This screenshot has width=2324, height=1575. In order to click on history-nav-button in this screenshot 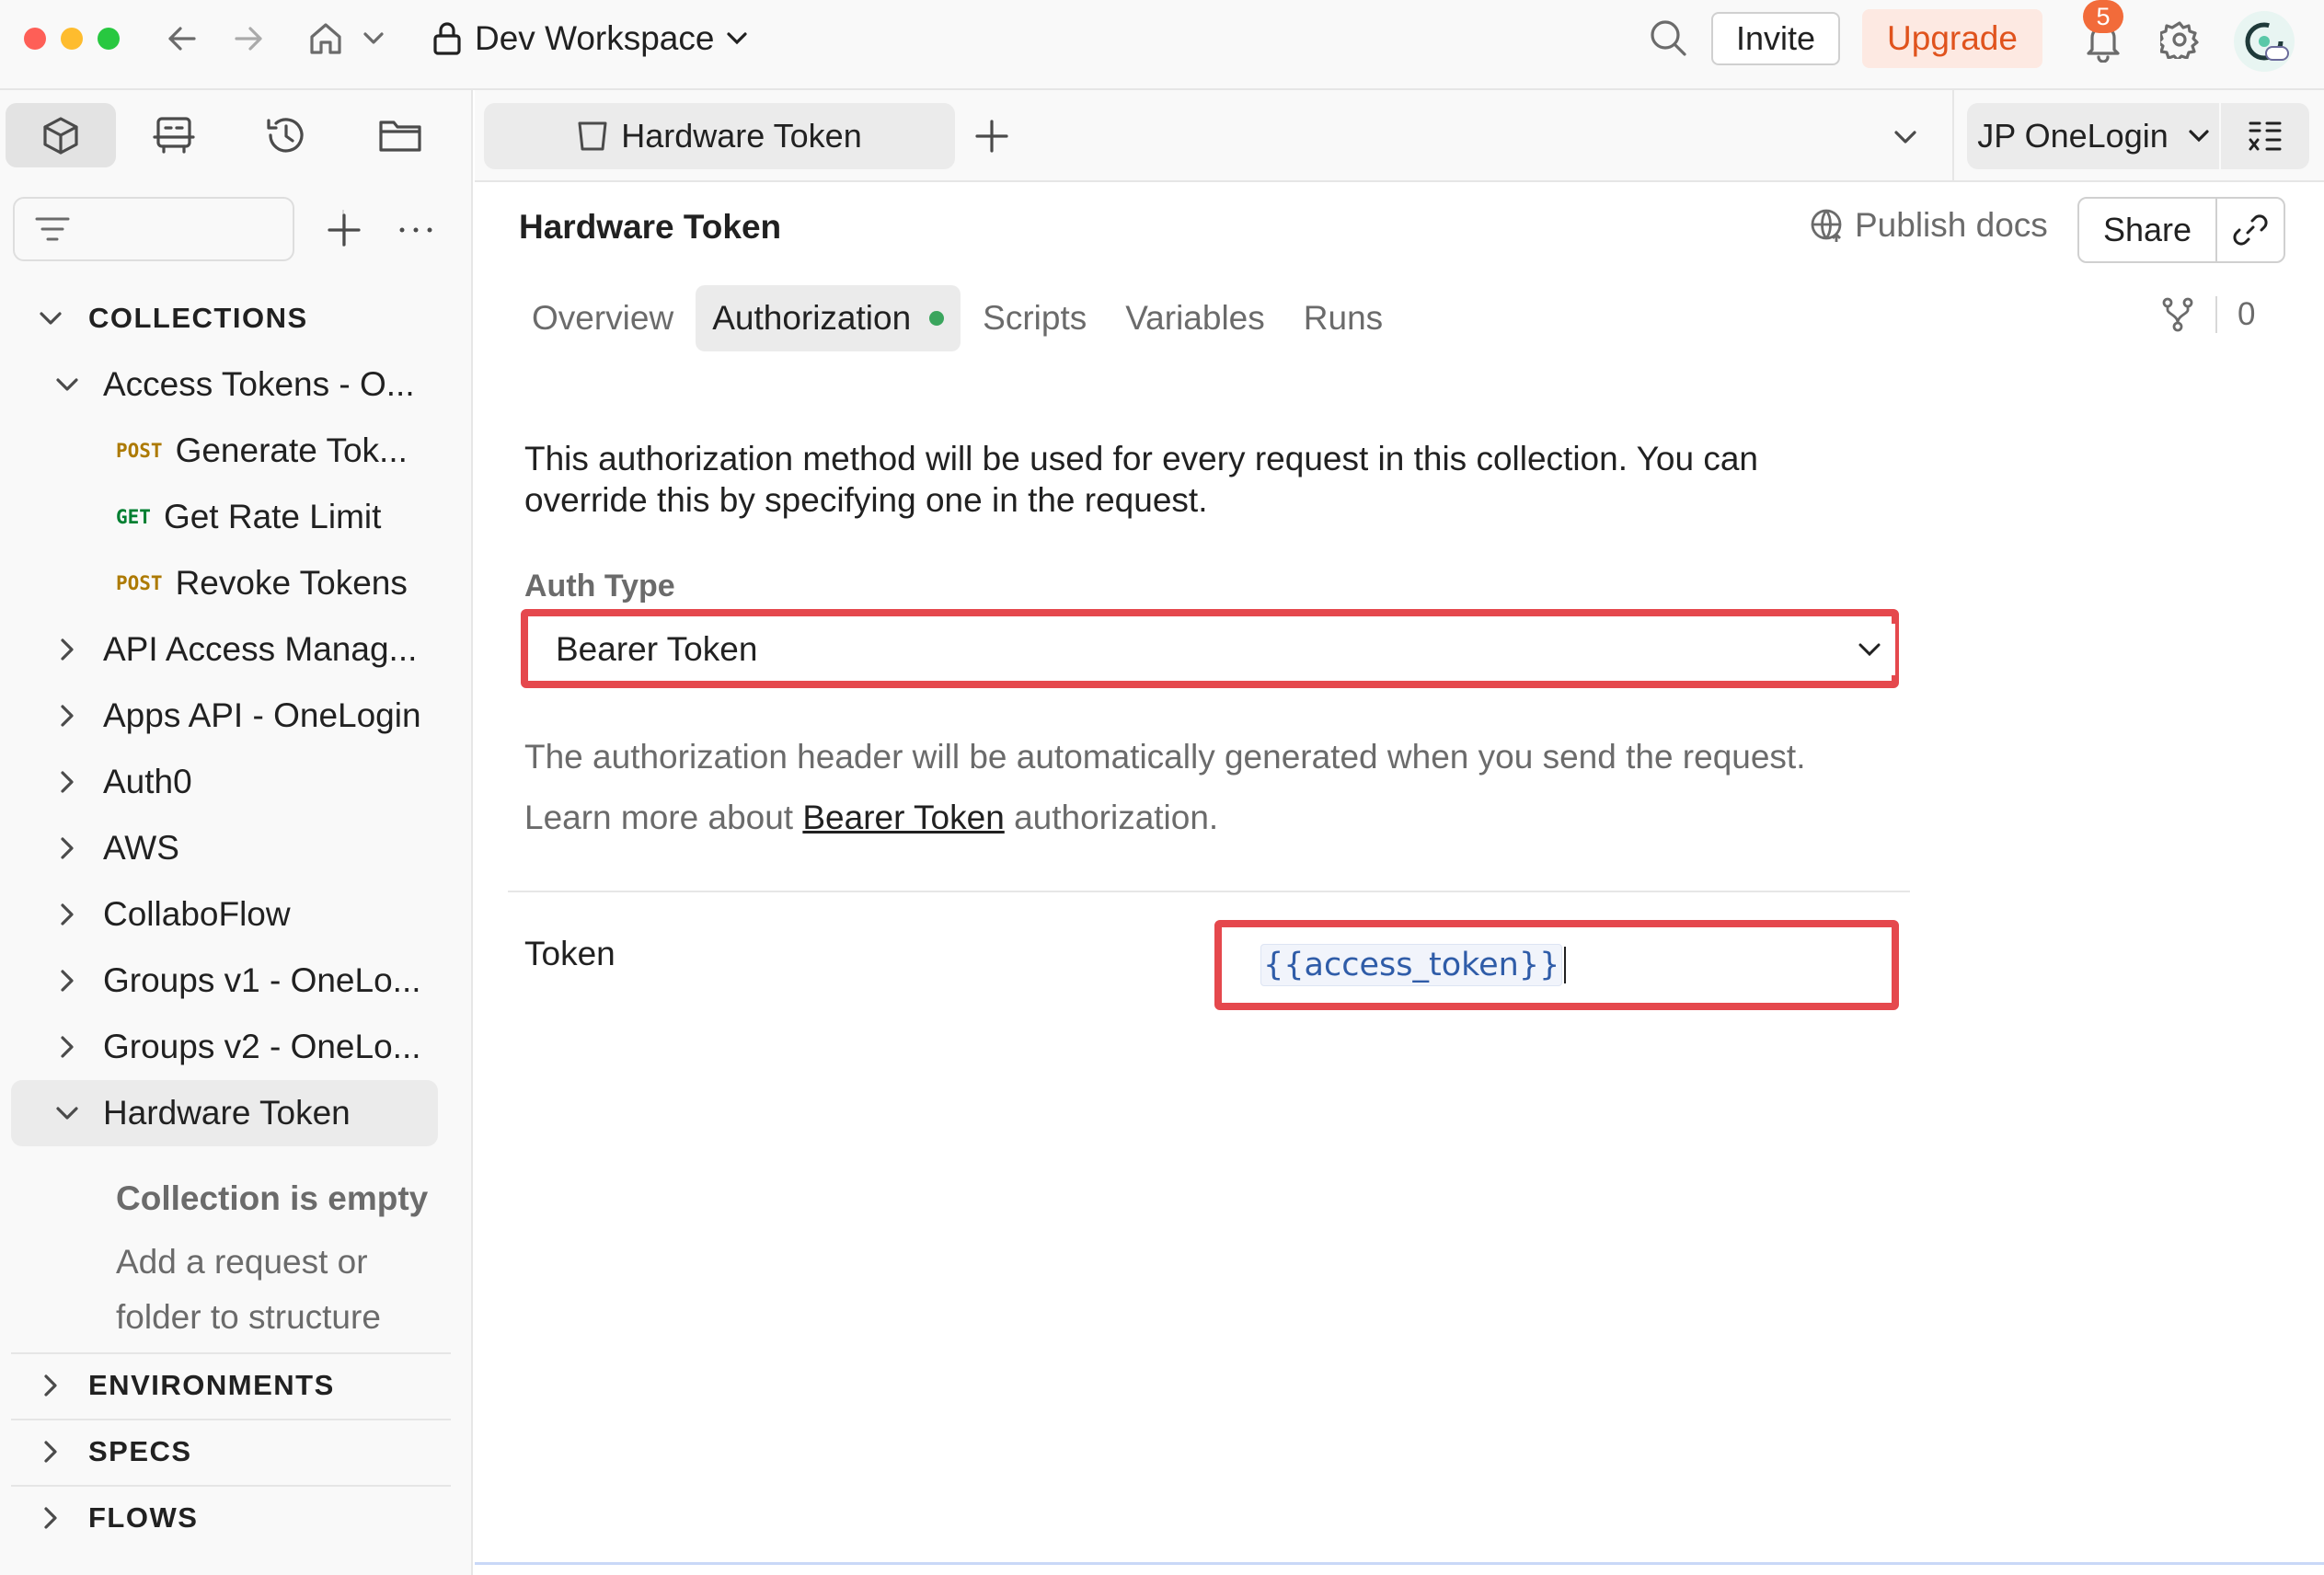, I will do `click(286, 135)`.